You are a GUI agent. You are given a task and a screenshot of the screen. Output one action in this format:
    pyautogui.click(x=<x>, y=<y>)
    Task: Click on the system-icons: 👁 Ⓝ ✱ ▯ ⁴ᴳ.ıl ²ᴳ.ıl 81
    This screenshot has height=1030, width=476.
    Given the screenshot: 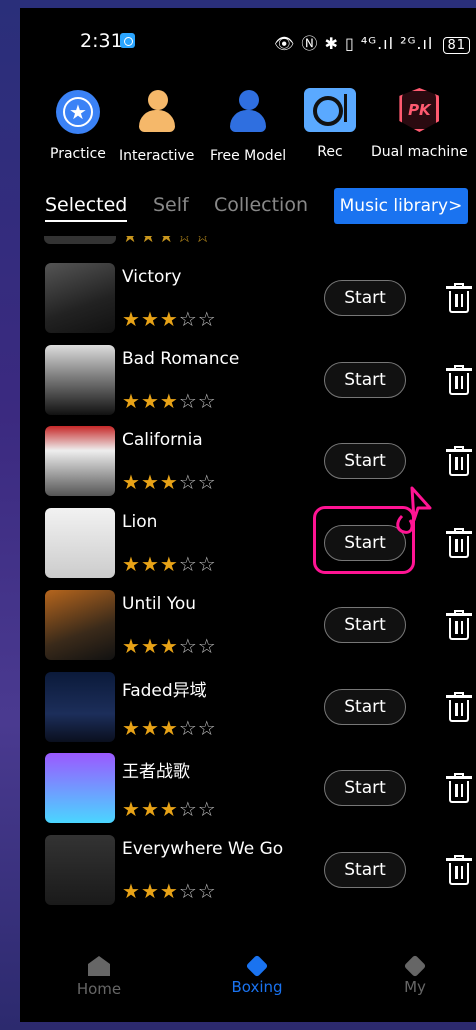 What is the action you would take?
    pyautogui.click(x=372, y=42)
    